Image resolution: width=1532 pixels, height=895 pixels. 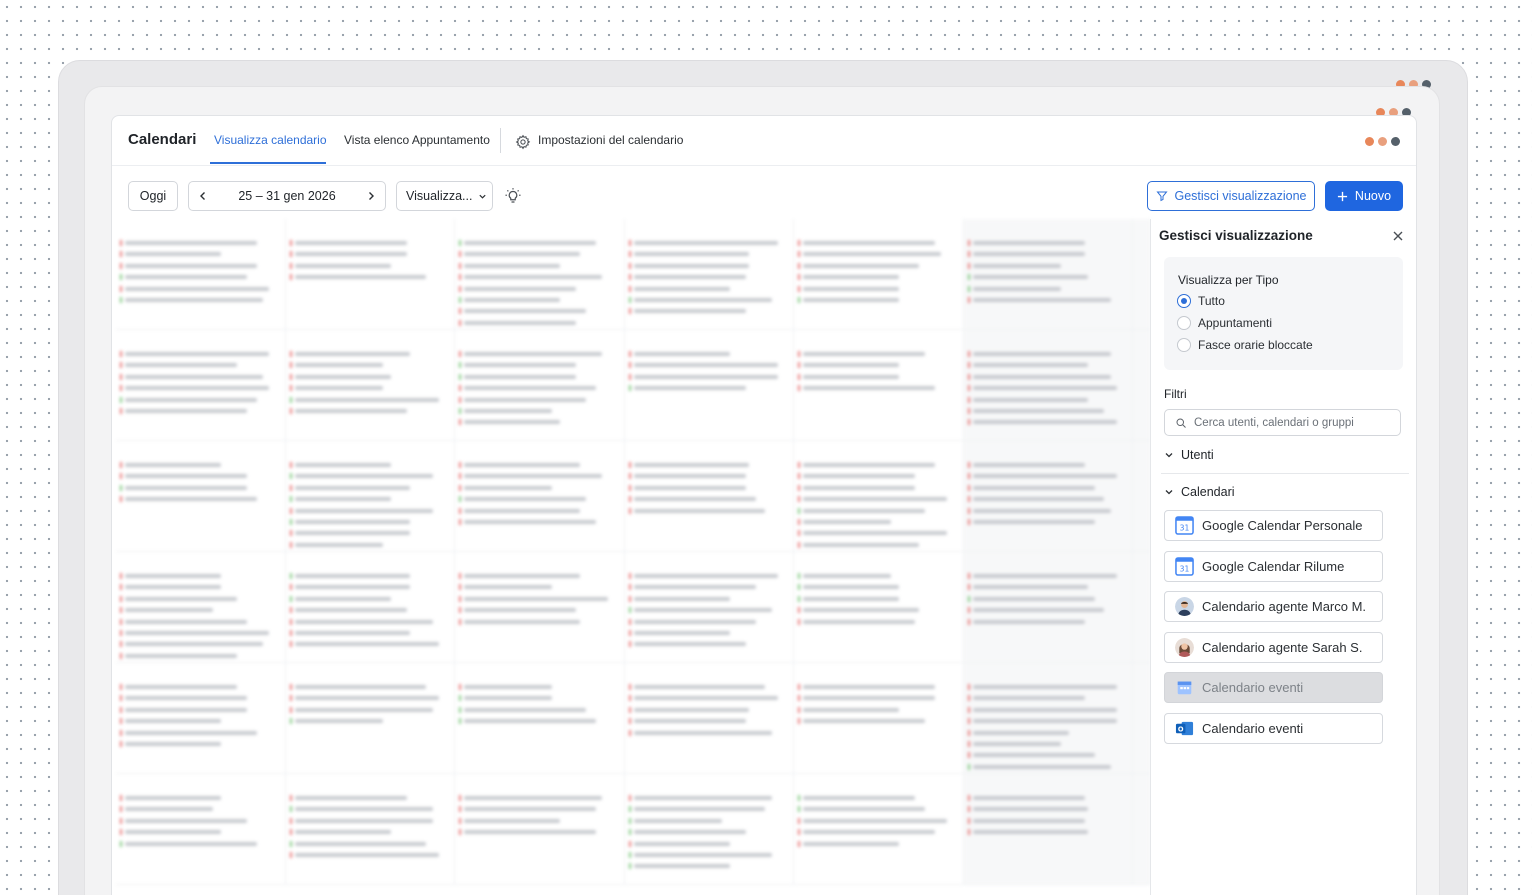 What do you see at coordinates (1245, 345) in the screenshot?
I see `radio-blocked-slots: Fasce orarie bloccate` at bounding box center [1245, 345].